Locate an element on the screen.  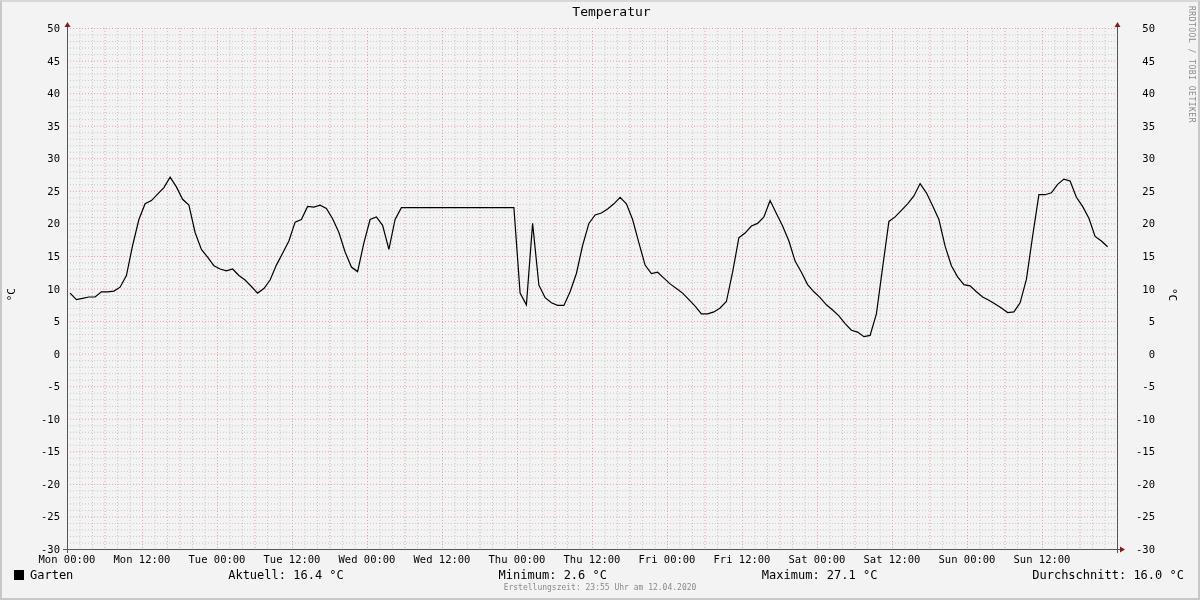
average-value: Durchschnitt: 16.0 °C is located at coordinates (1108, 575).